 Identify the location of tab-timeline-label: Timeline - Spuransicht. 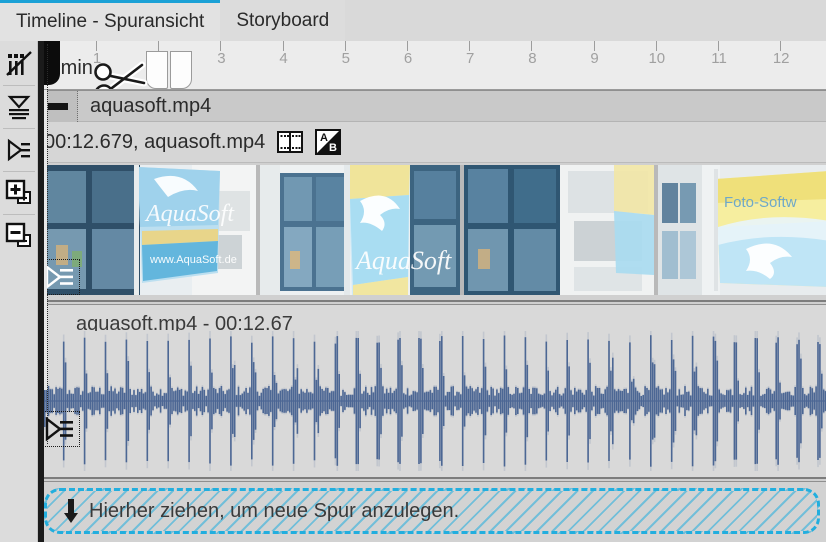
(110, 21).